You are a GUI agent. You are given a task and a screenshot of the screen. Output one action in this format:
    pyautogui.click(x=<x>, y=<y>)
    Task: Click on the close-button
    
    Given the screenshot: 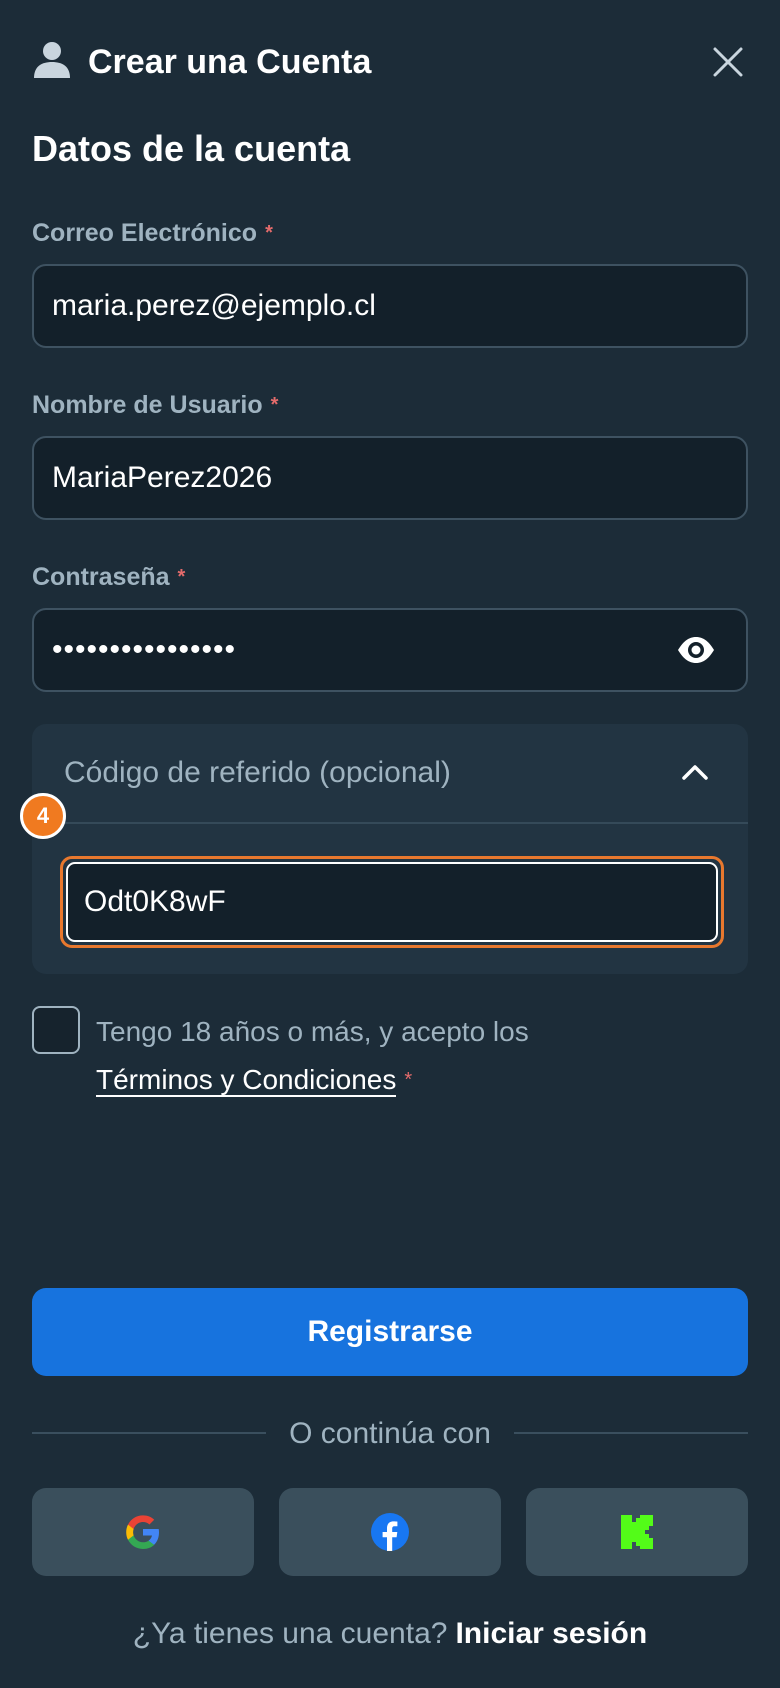 What is the action you would take?
    pyautogui.click(x=728, y=62)
    